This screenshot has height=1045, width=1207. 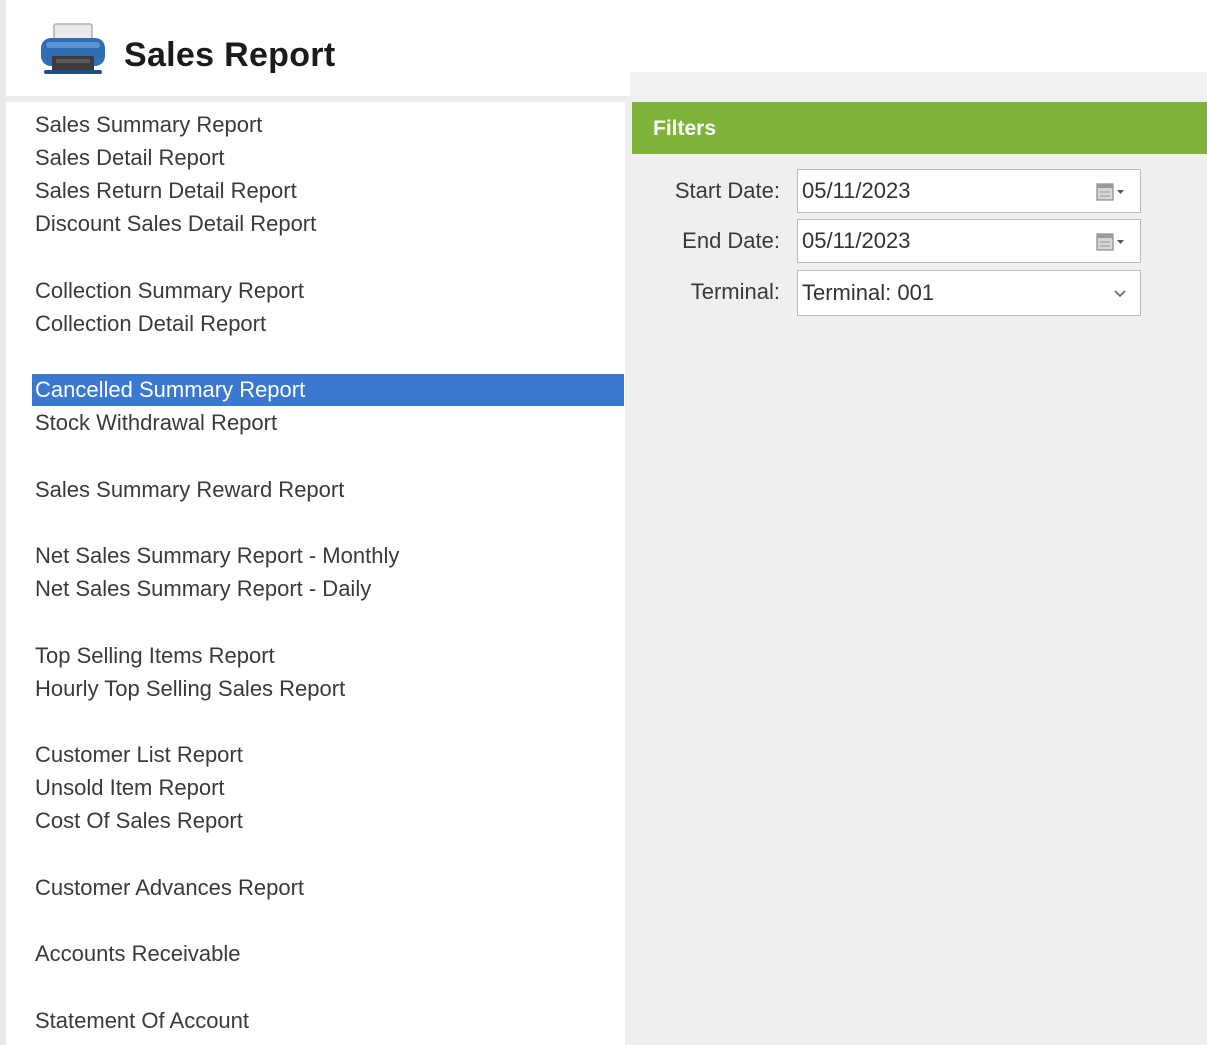 I want to click on filters-title: Filters, so click(x=685, y=128).